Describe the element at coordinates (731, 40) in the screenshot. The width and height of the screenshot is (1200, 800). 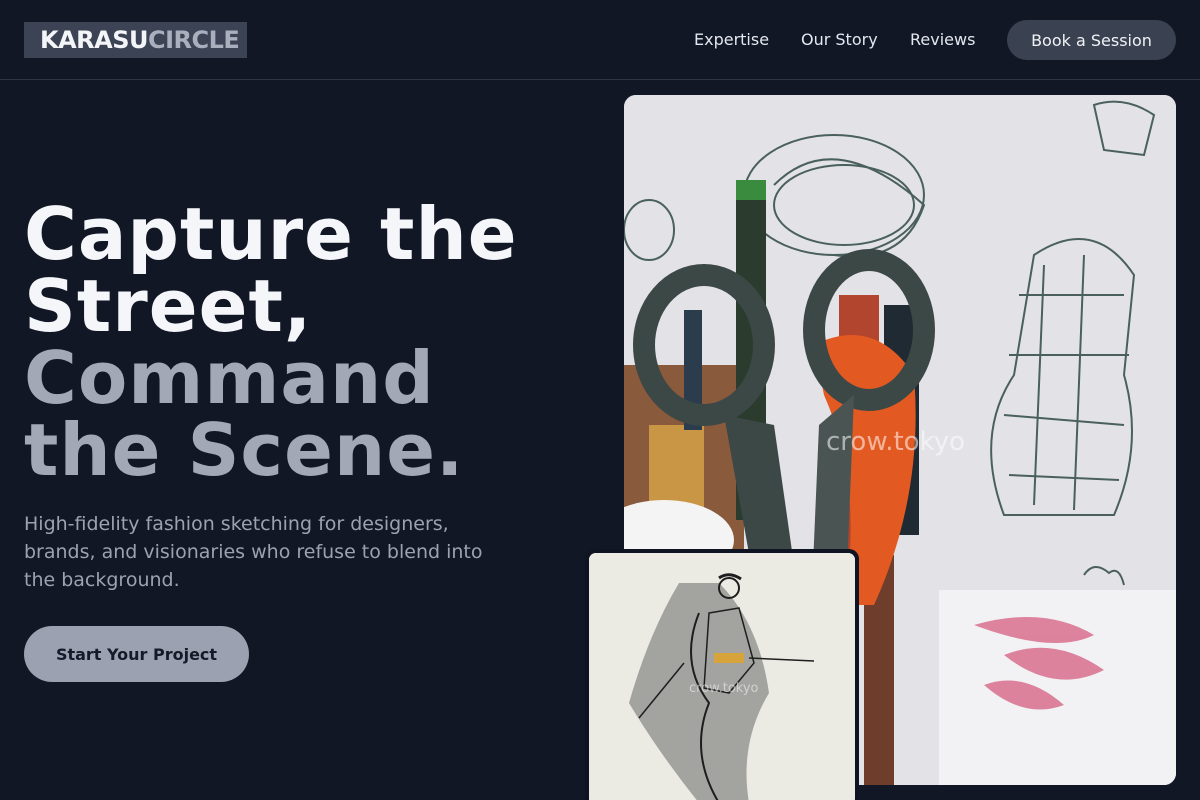
I see `nav-link-expertise: Expertise` at that location.